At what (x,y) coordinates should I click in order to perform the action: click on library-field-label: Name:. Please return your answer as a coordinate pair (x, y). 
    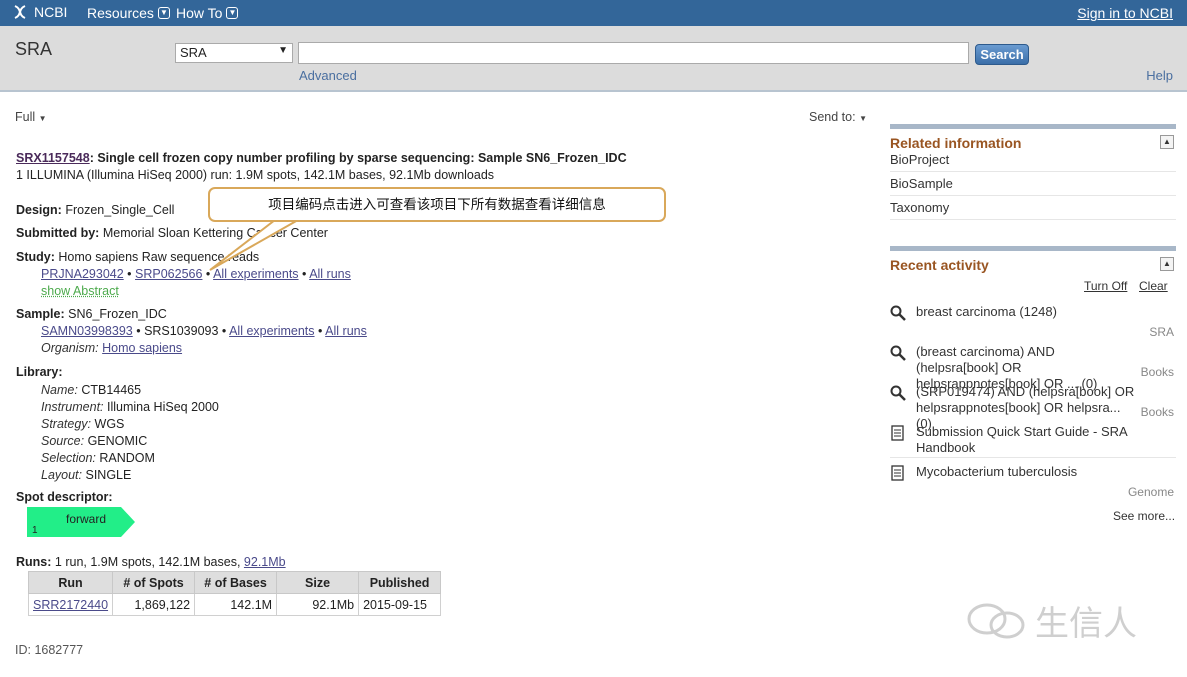
    Looking at the image, I should click on (59, 390).